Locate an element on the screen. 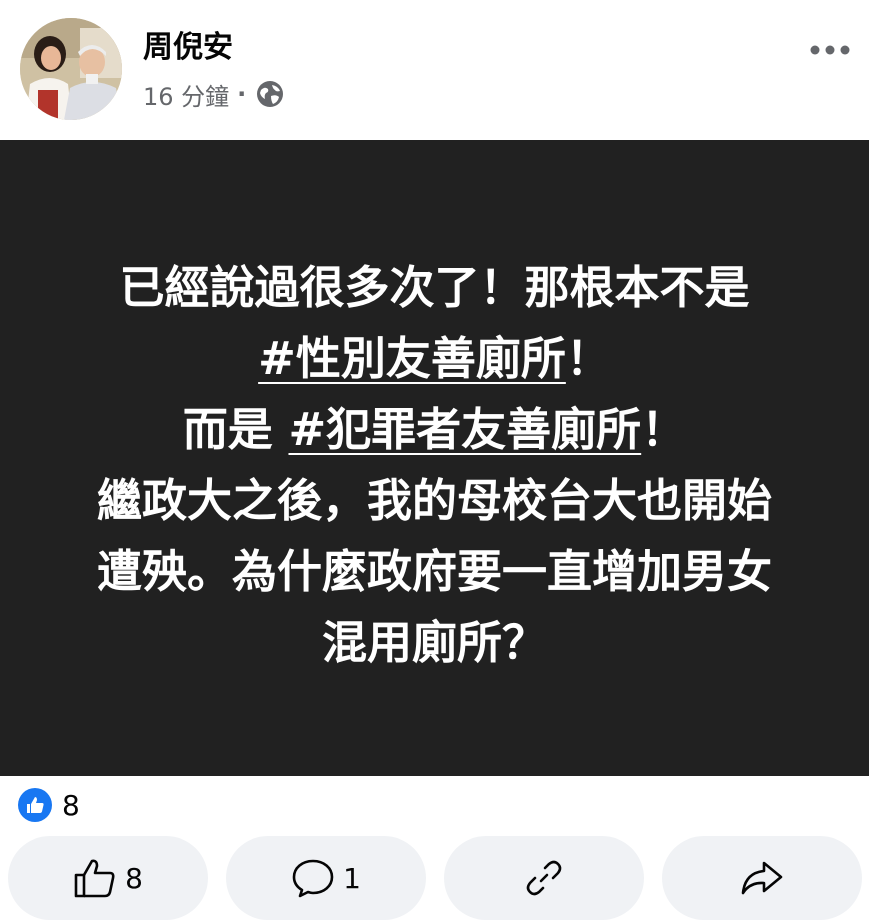 Image resolution: width=869 pixels, height=920 pixels. post-text-line: 已經說過很多次了！那根本不是 is located at coordinates (434, 287).